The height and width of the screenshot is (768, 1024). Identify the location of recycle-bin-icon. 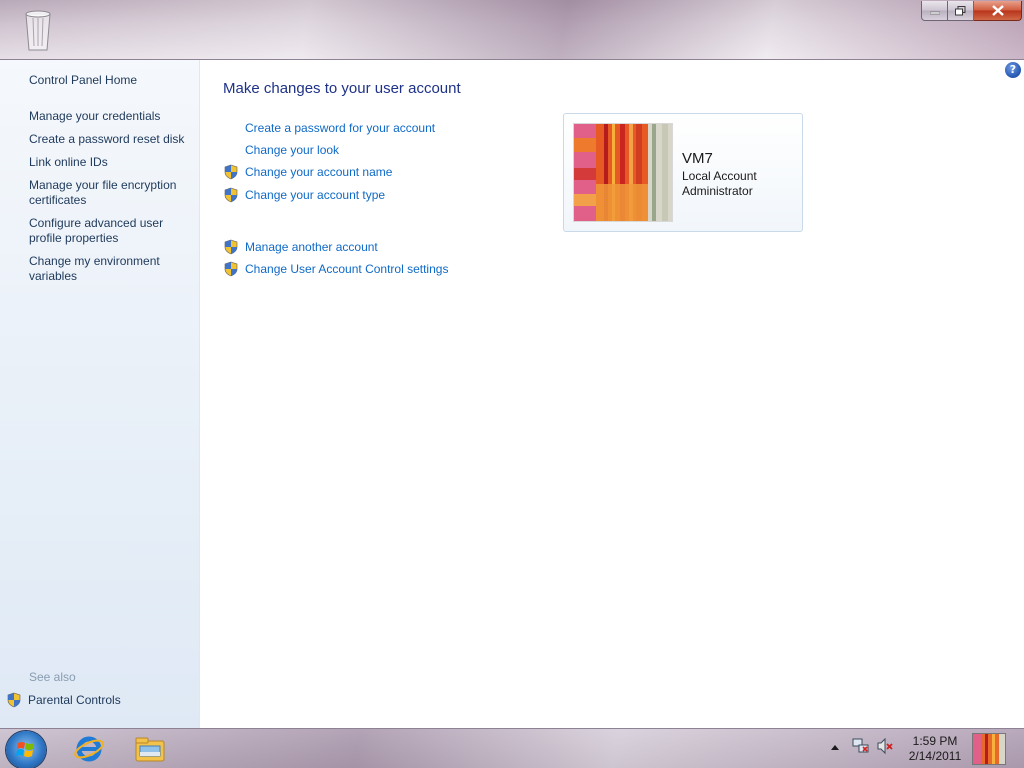
(38, 29).